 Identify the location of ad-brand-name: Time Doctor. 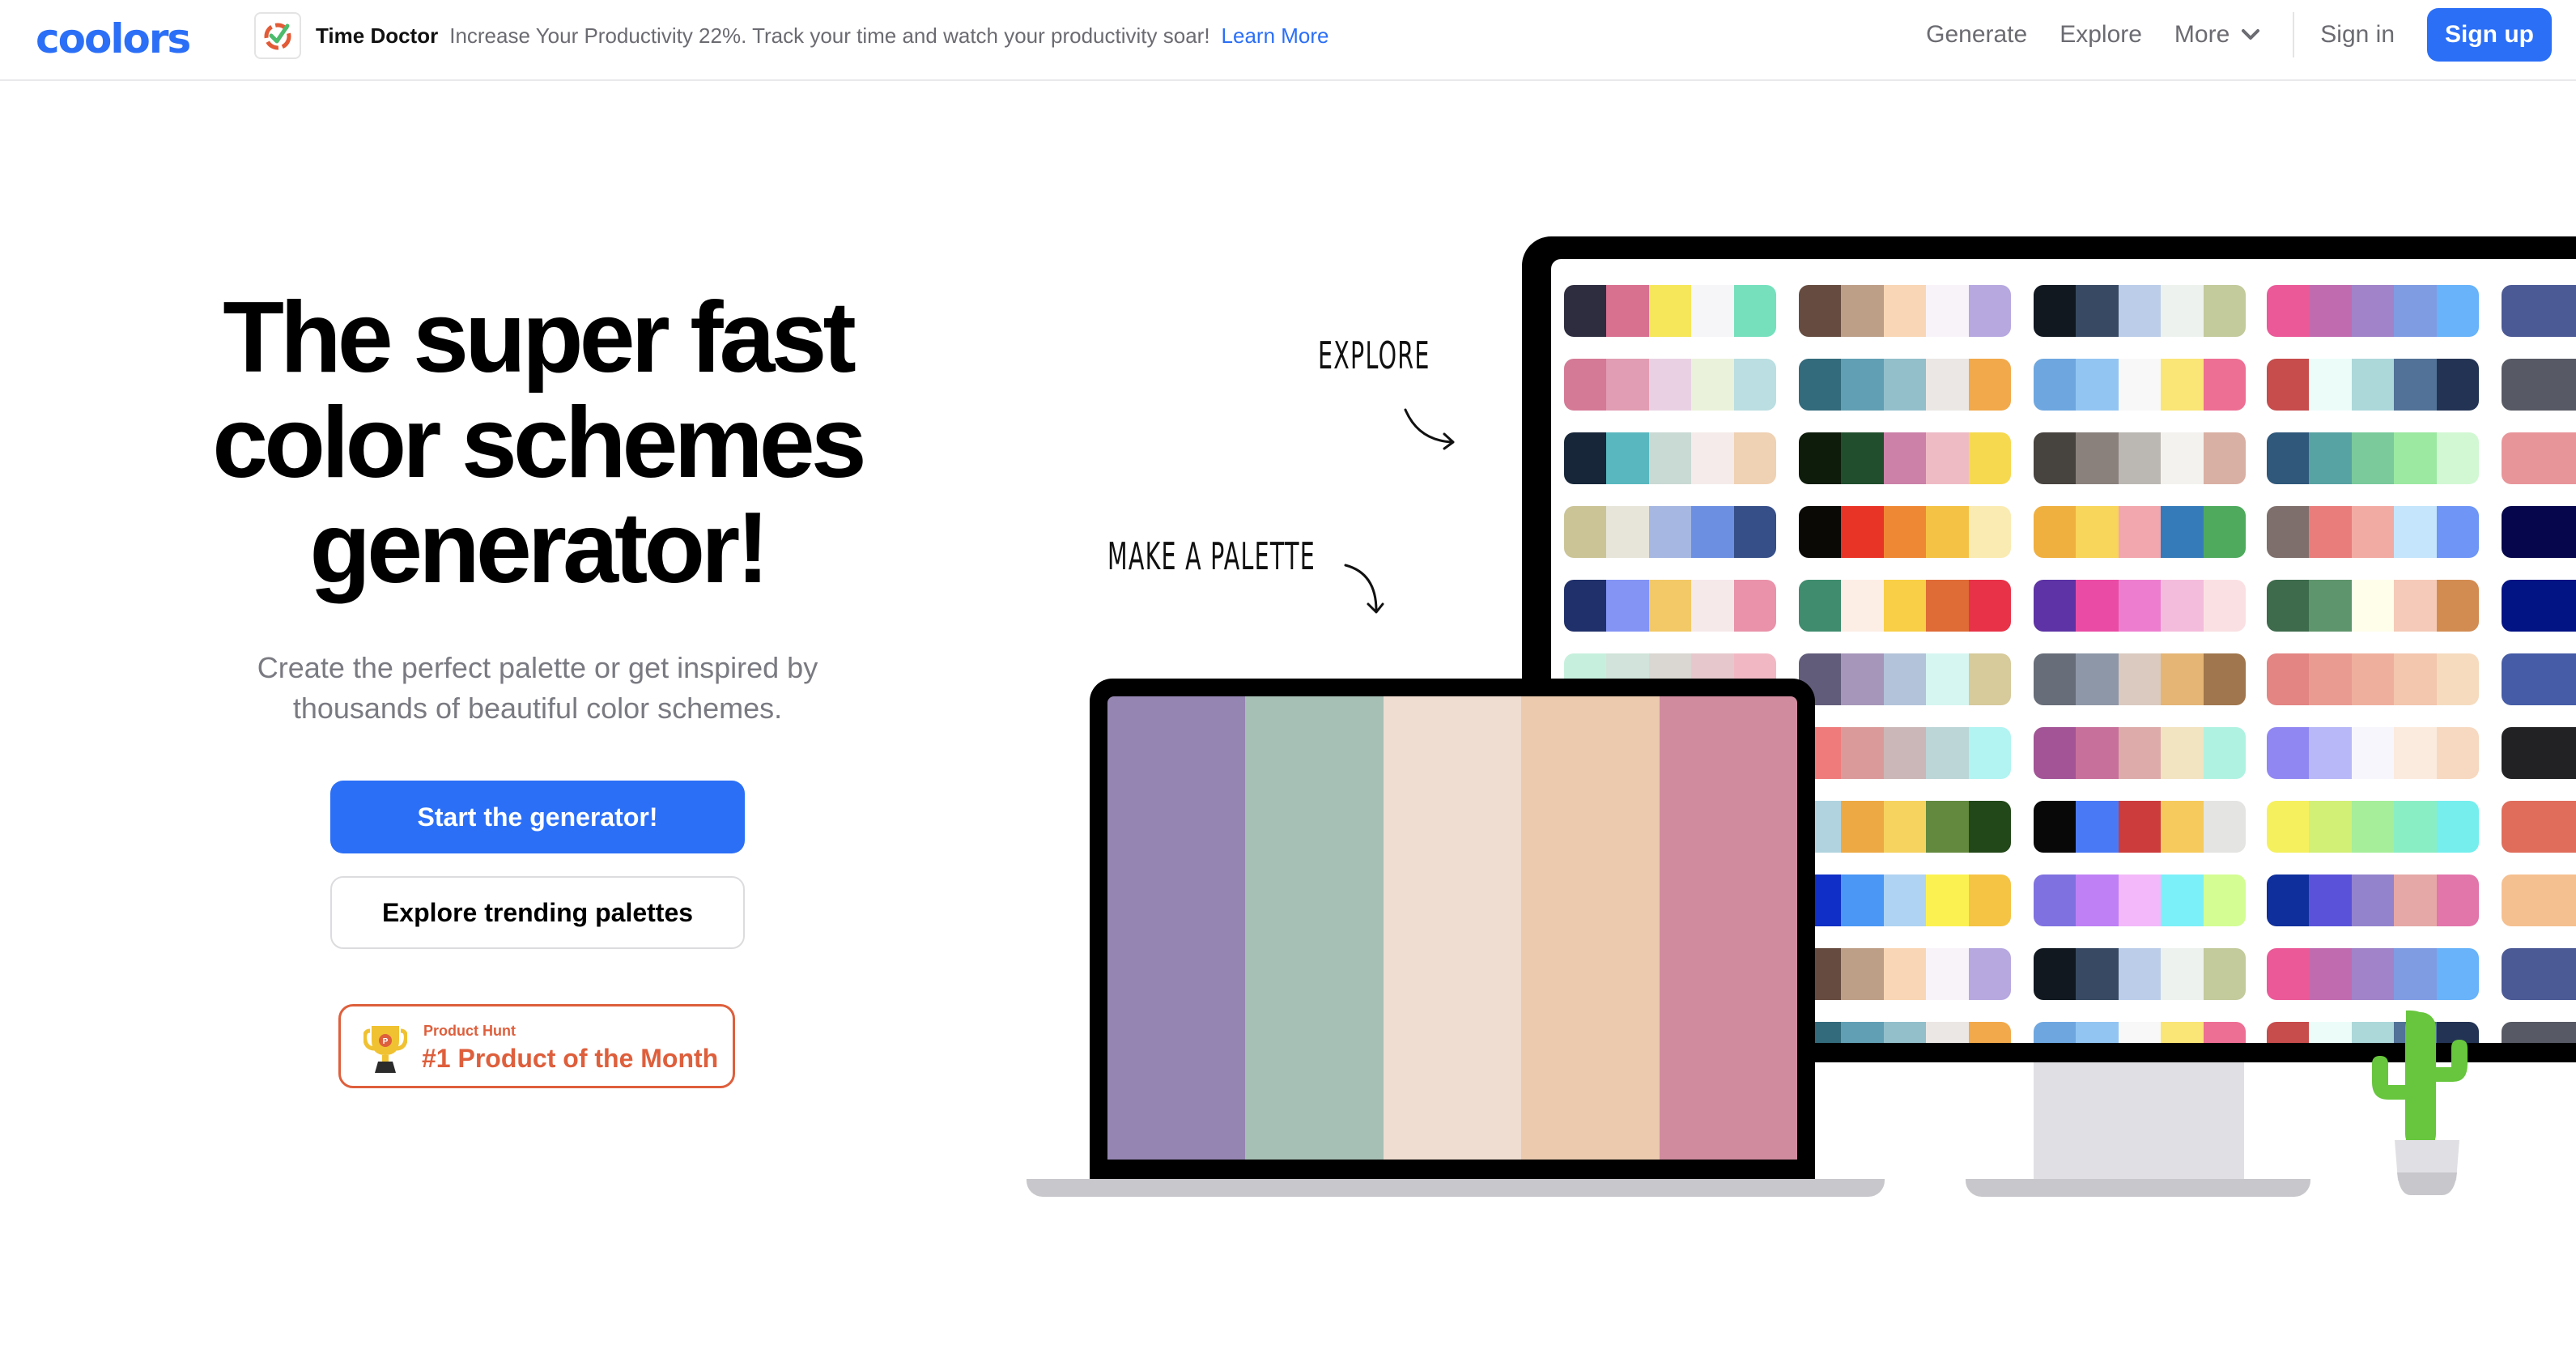
(377, 35).